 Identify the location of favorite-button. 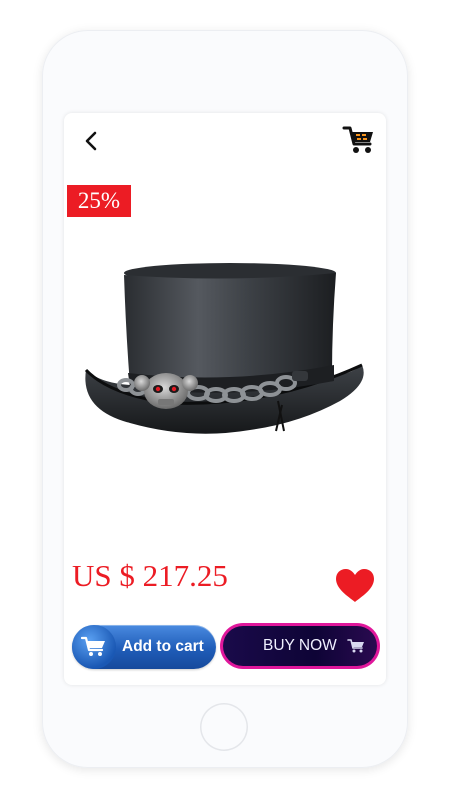
(355, 586).